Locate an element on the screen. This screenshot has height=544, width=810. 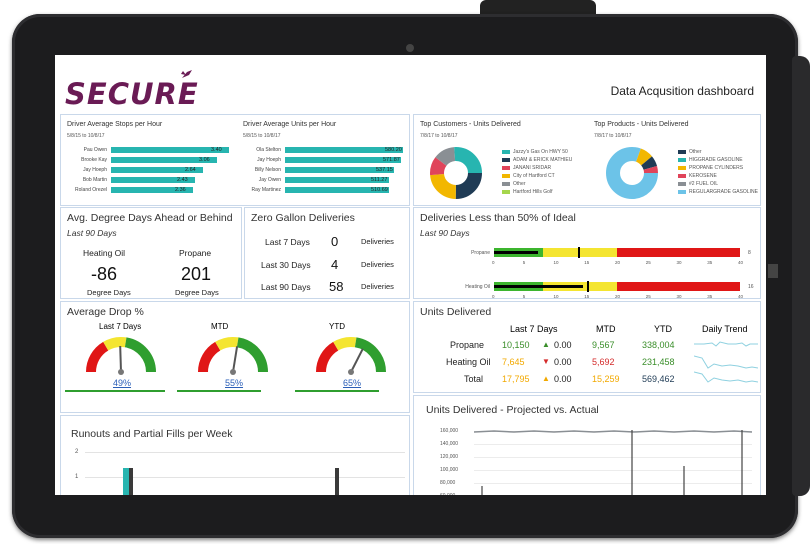
bar-label: Brooke Kay is located at coordinates (94, 160).